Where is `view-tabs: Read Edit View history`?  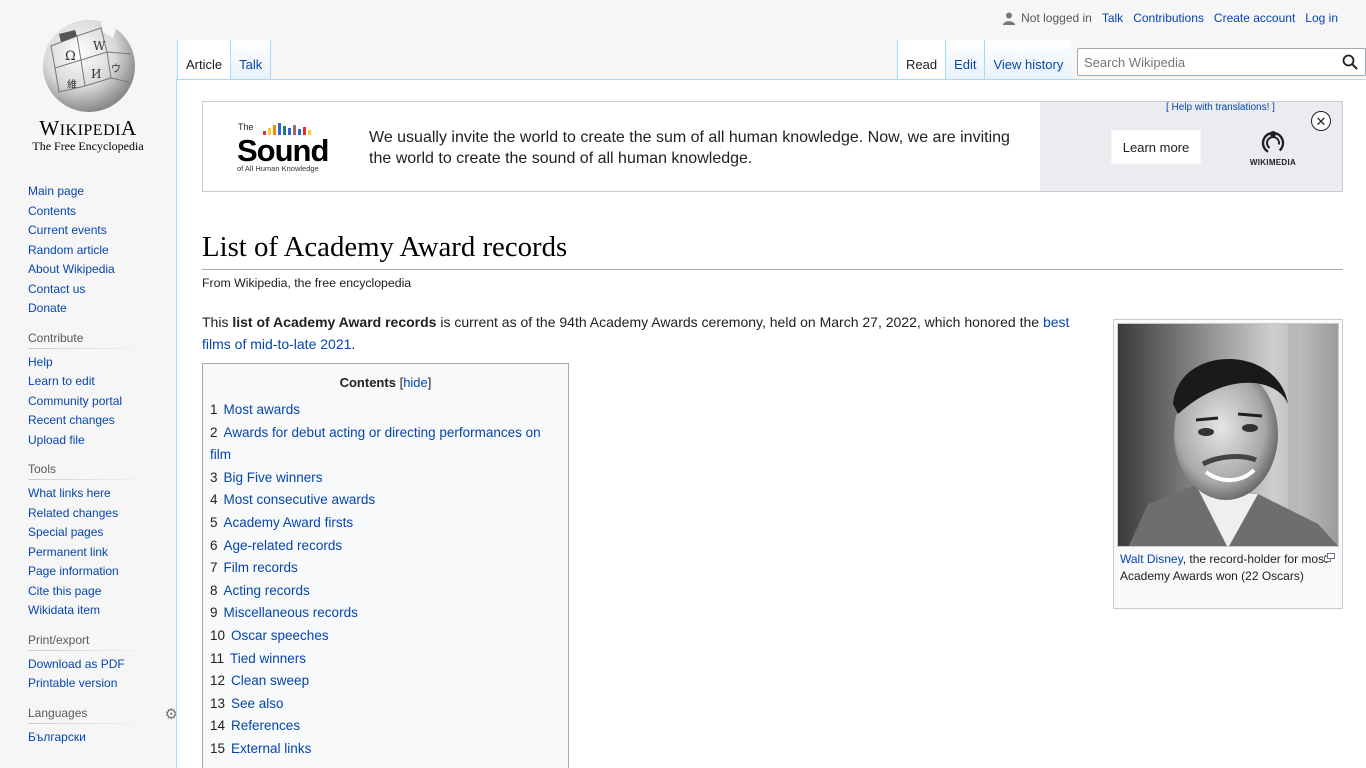 view-tabs: Read Edit View history is located at coordinates (984, 60).